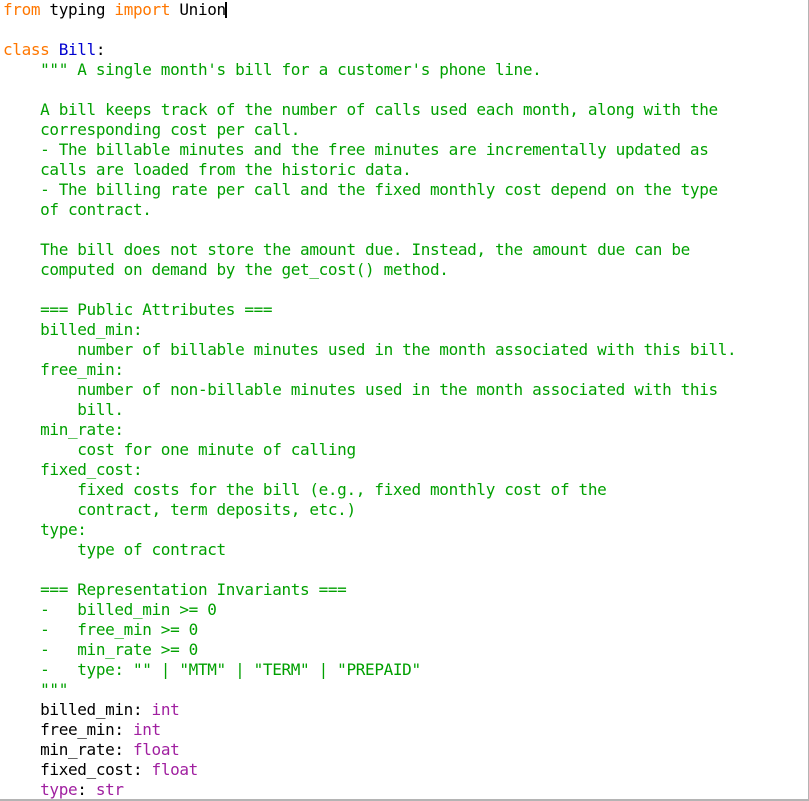  What do you see at coordinates (369, 450) in the screenshot?
I see `code-line: cost for one minute of calling` at bounding box center [369, 450].